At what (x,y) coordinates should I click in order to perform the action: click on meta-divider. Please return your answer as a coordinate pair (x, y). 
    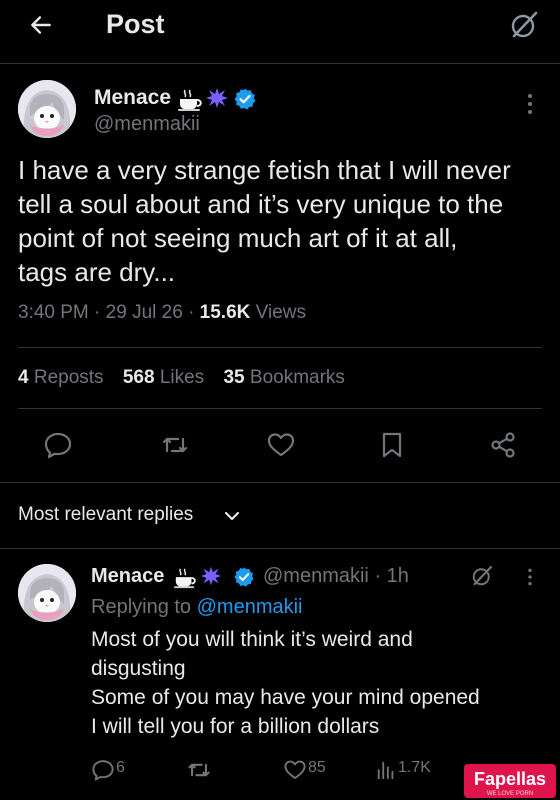
    Looking at the image, I should click on (280, 347).